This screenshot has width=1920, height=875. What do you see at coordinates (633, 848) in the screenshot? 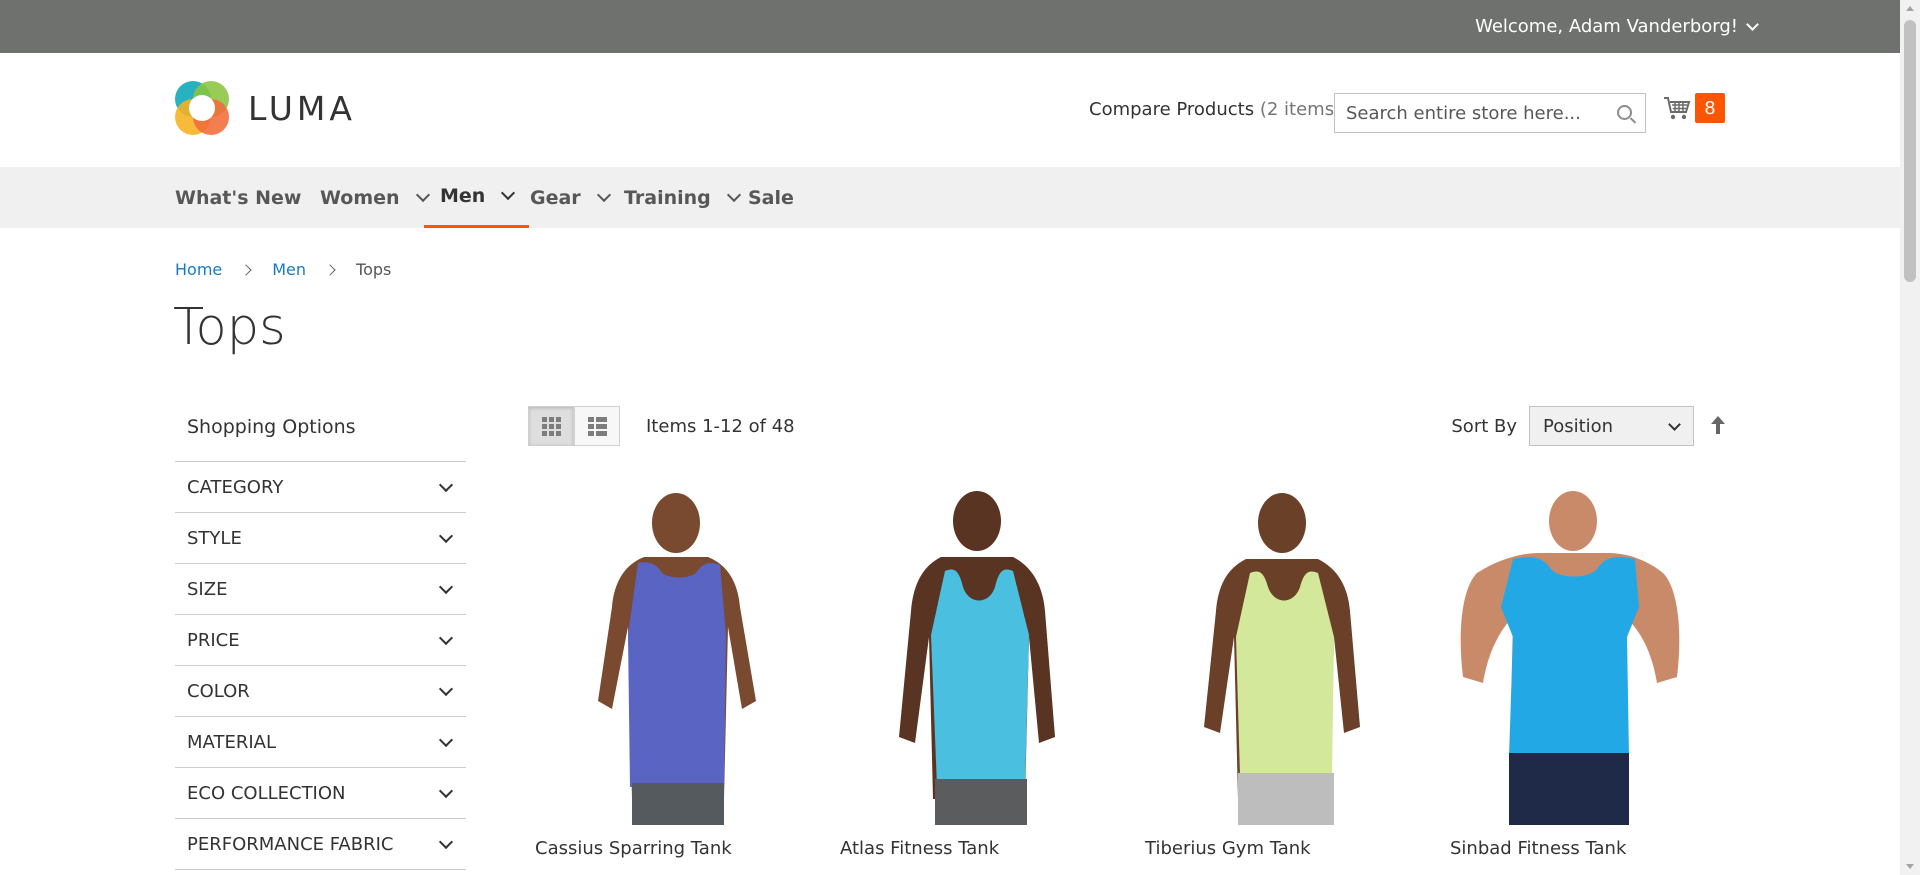
I see `product-name: Cassius Sparring Tank` at bounding box center [633, 848].